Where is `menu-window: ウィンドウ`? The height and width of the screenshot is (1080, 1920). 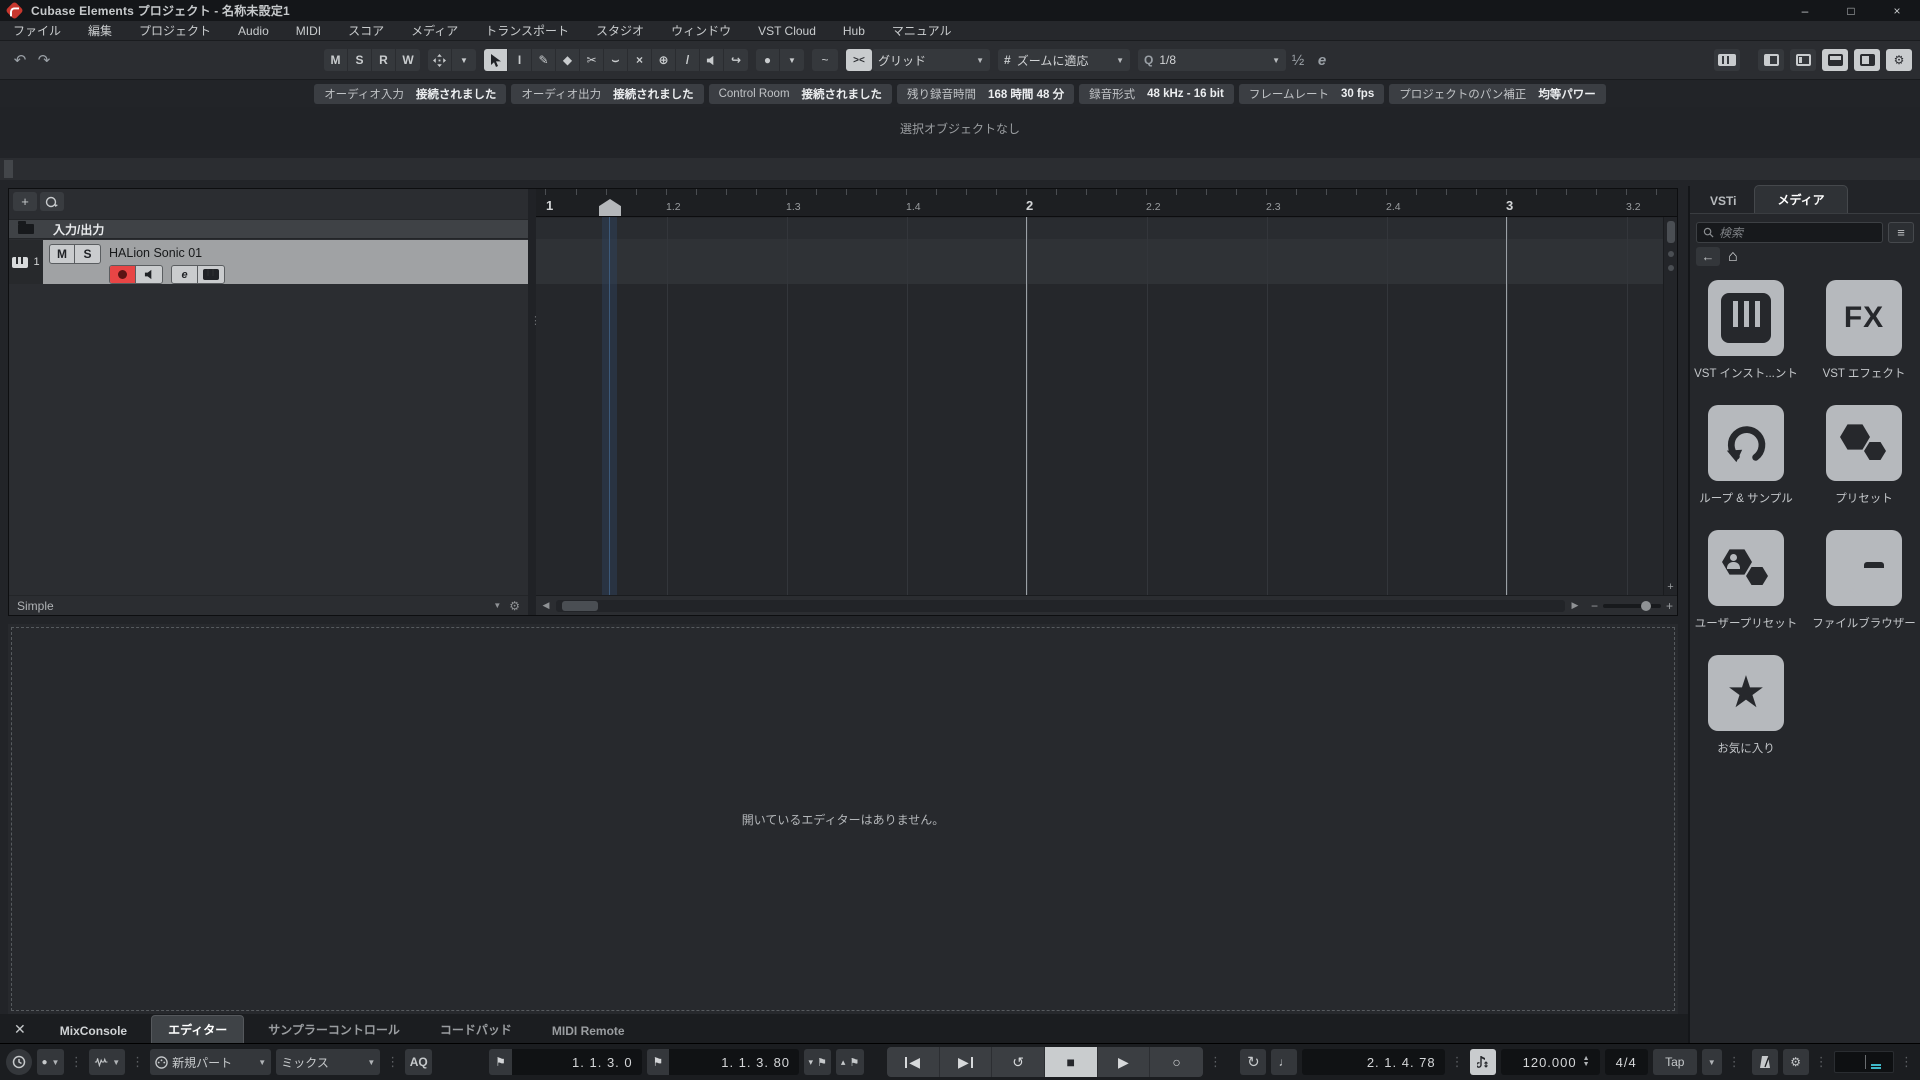 menu-window: ウィンドウ is located at coordinates (701, 30).